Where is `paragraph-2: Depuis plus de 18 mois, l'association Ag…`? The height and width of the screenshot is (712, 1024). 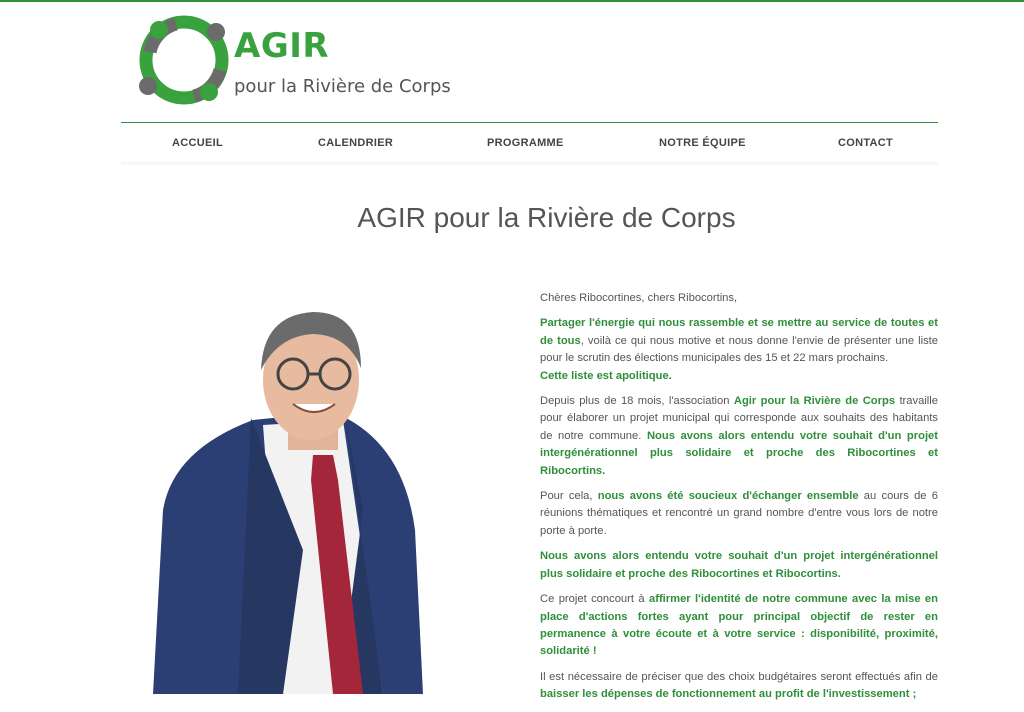 paragraph-2: Depuis plus de 18 mois, l'association Ag… is located at coordinates (739, 436).